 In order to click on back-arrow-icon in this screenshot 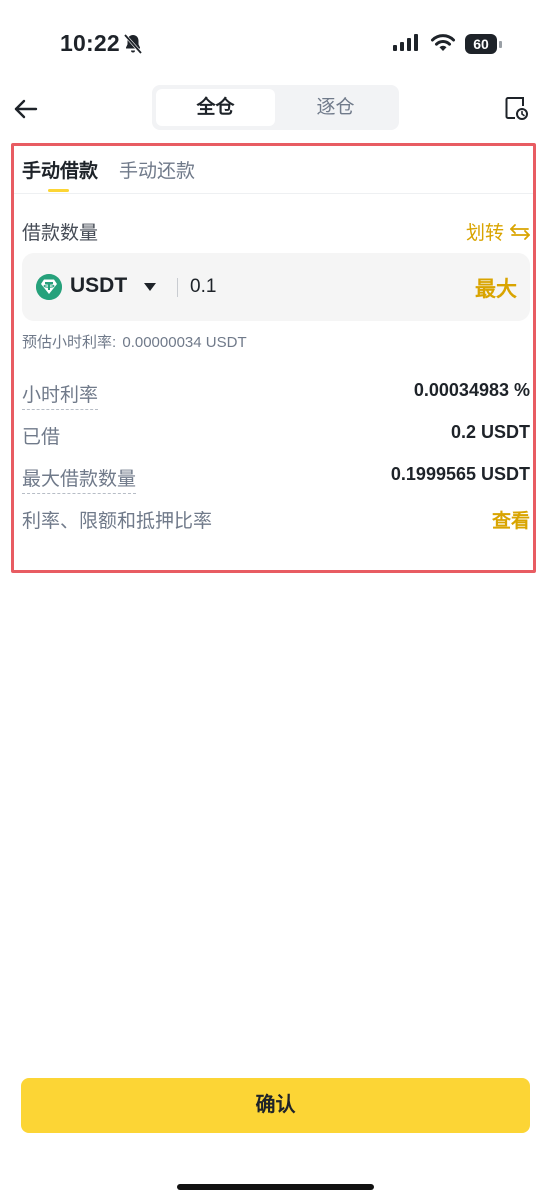, I will do `click(26, 109)`.